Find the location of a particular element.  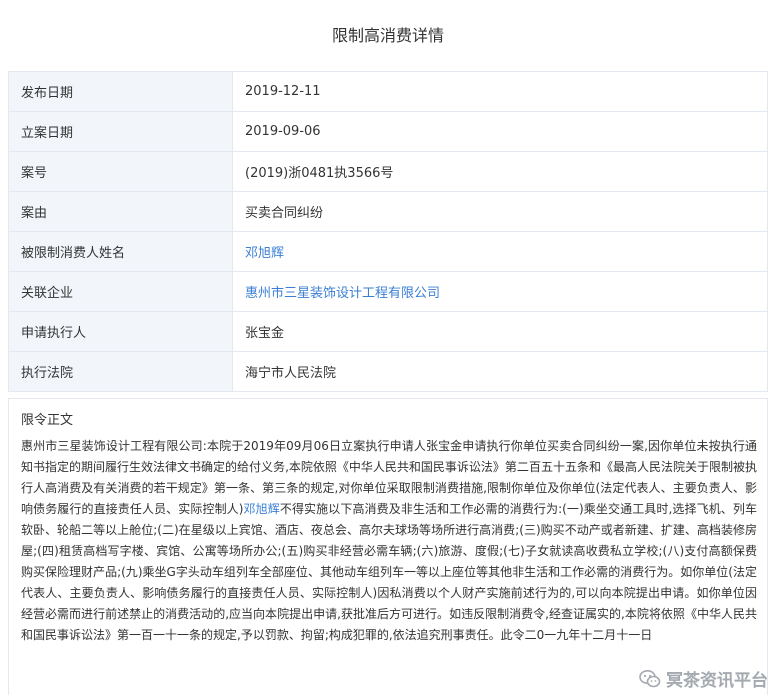

field-value: 海宁市人民法院 is located at coordinates (500, 371).